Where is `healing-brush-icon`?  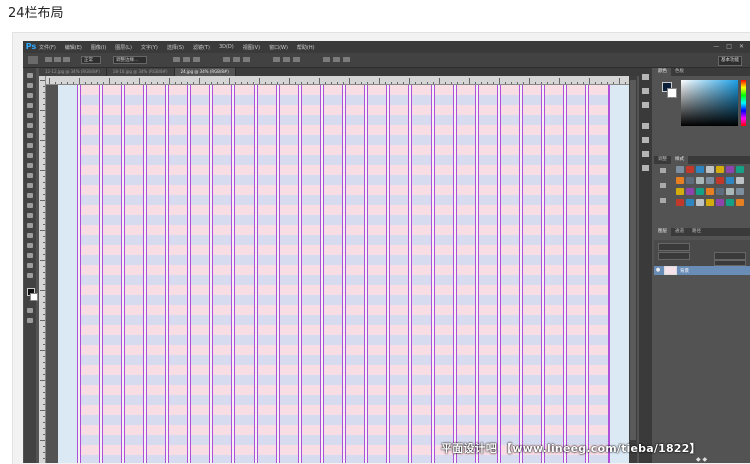 healing-brush-icon is located at coordinates (30, 135).